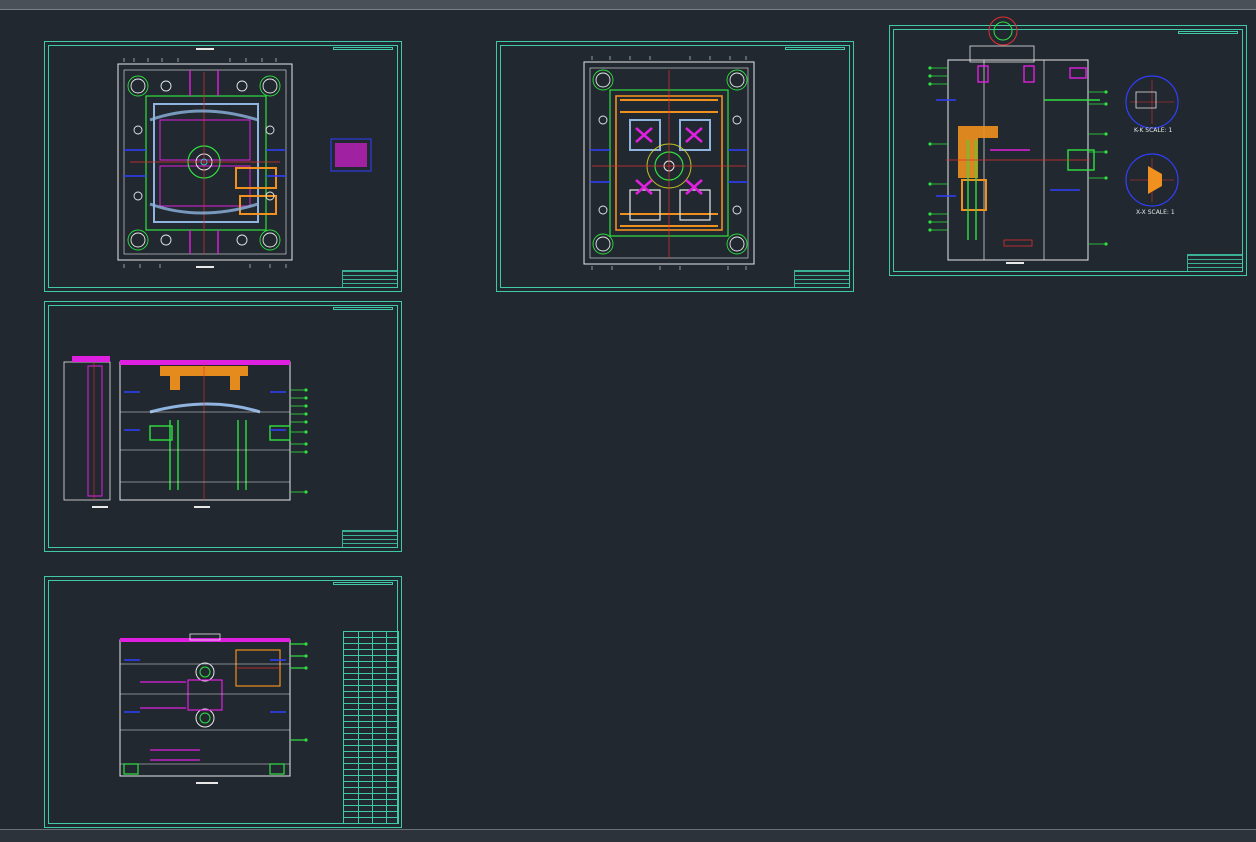 This screenshot has width=1256, height=842. Describe the element at coordinates (1155, 212) in the screenshot. I see `detail-label-x-x: X-X SCALE: 1` at that location.